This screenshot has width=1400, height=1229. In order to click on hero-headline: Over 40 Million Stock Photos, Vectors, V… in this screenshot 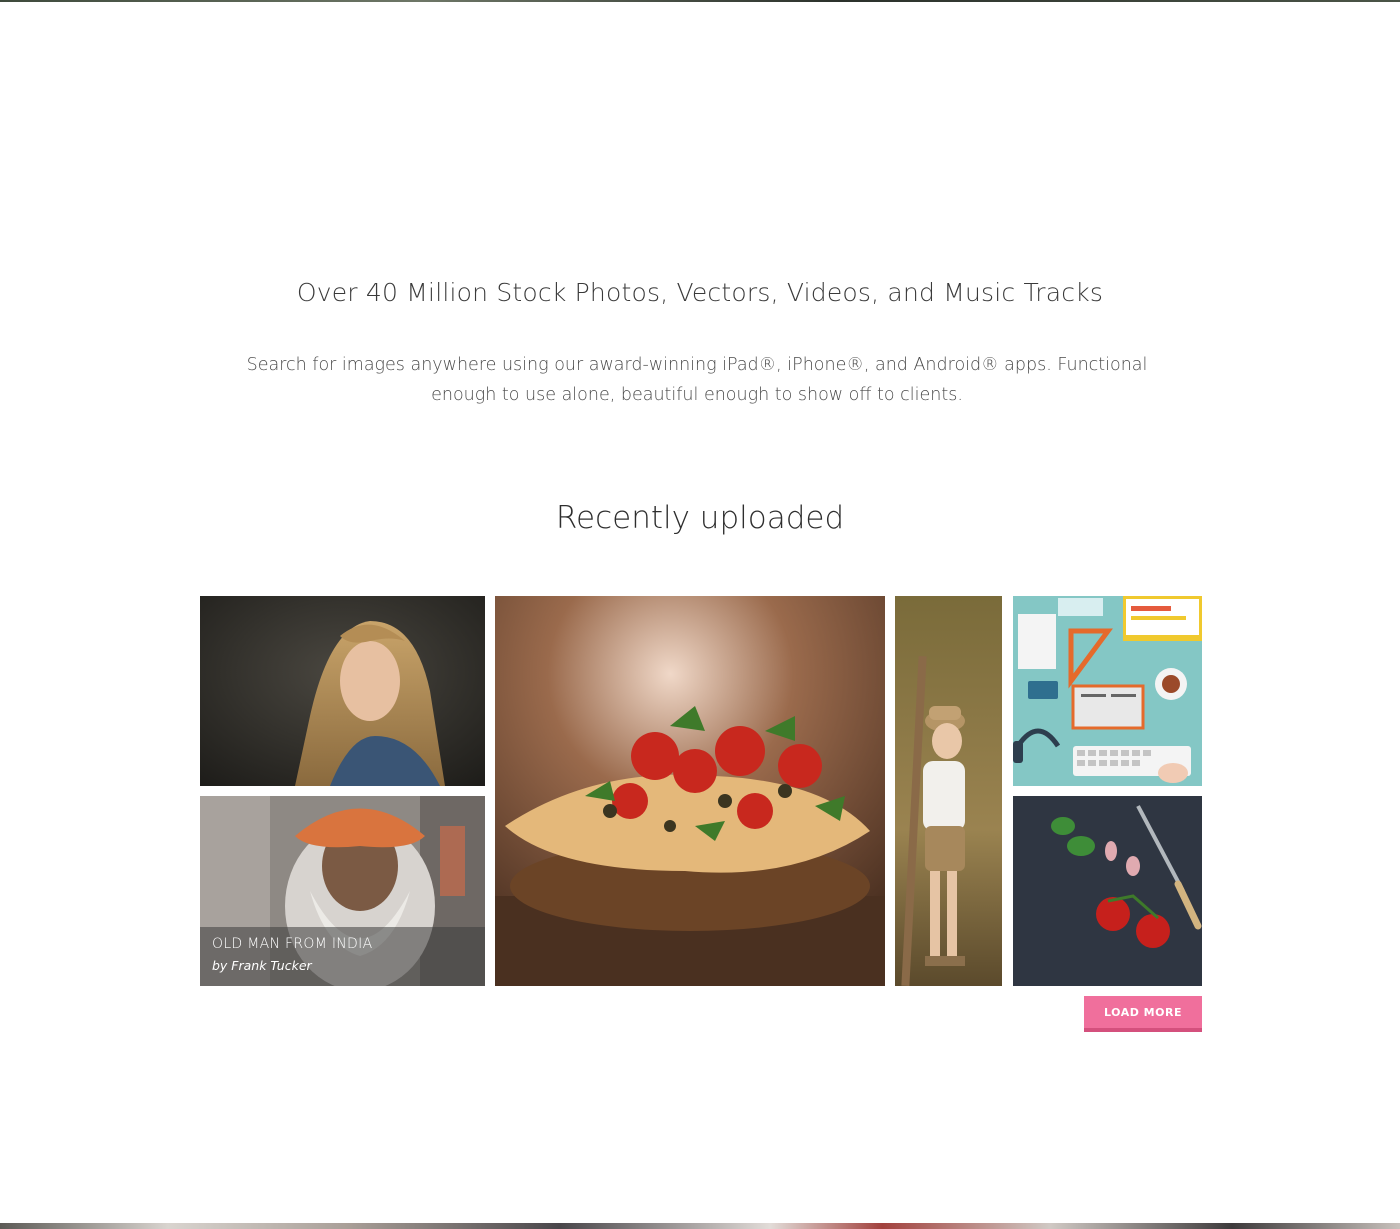, I will do `click(700, 292)`.